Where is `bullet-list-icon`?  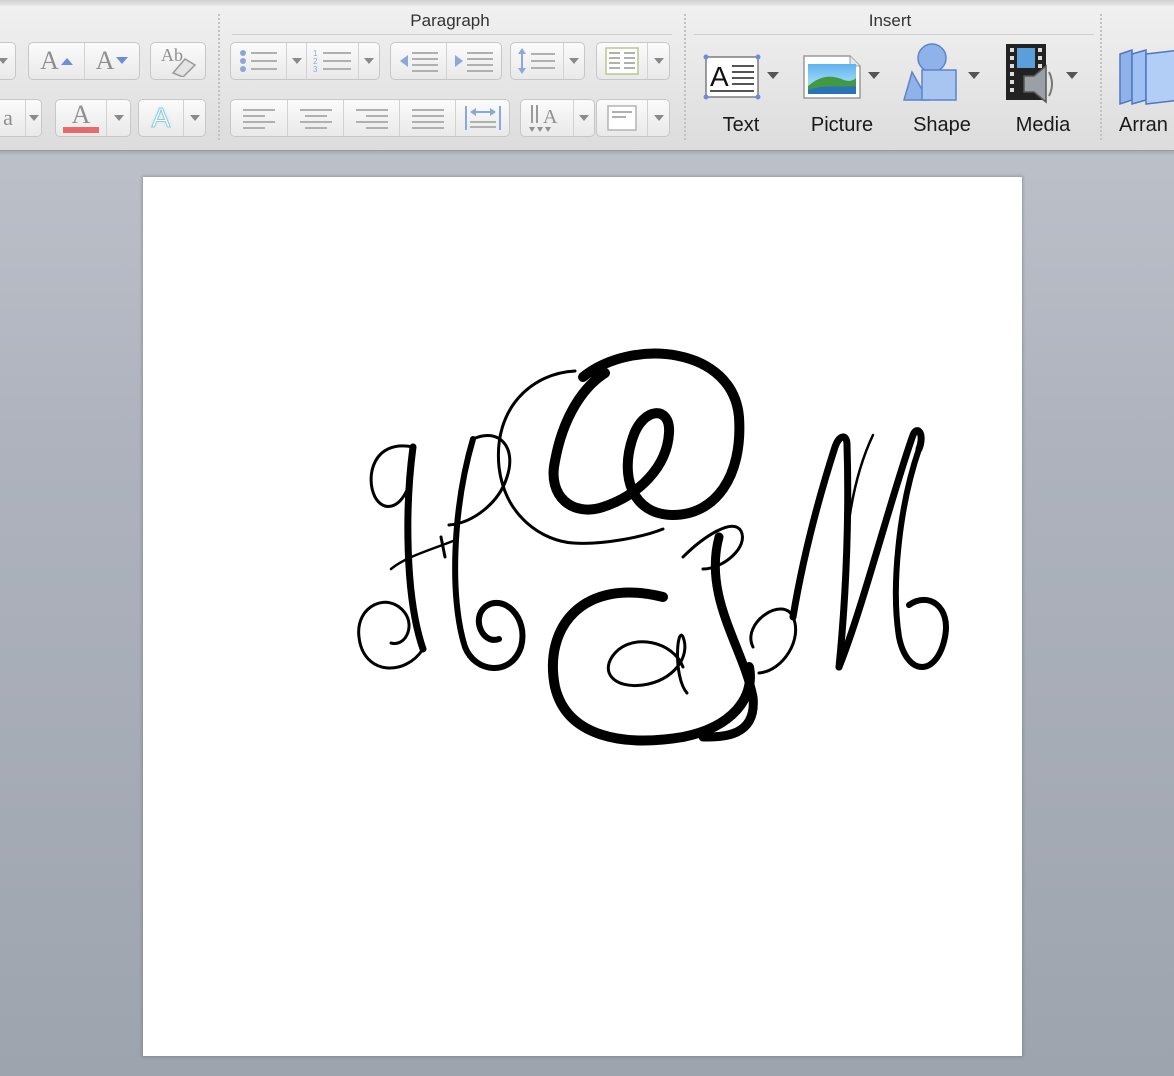
bullet-list-icon is located at coordinates (258, 61).